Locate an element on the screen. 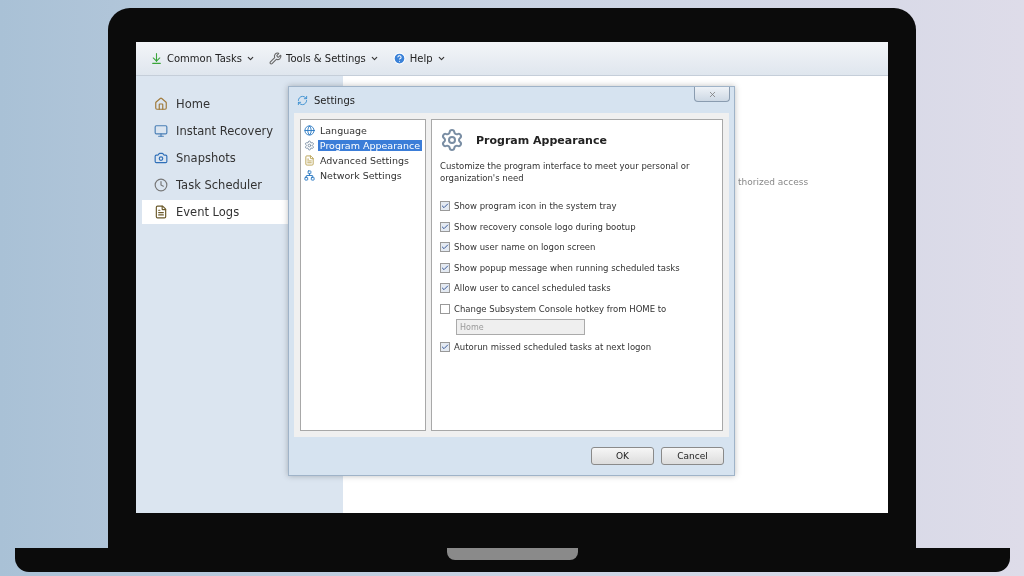 The height and width of the screenshot is (576, 1024). checkbox-label: Show program icon in the system tray is located at coordinates (535, 206).